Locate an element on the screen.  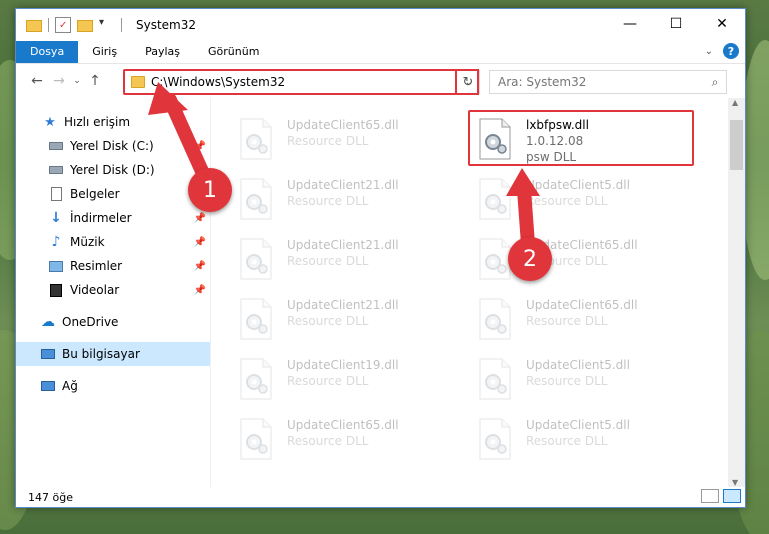
sidebar-item-label: Müzik is located at coordinates (87, 242).